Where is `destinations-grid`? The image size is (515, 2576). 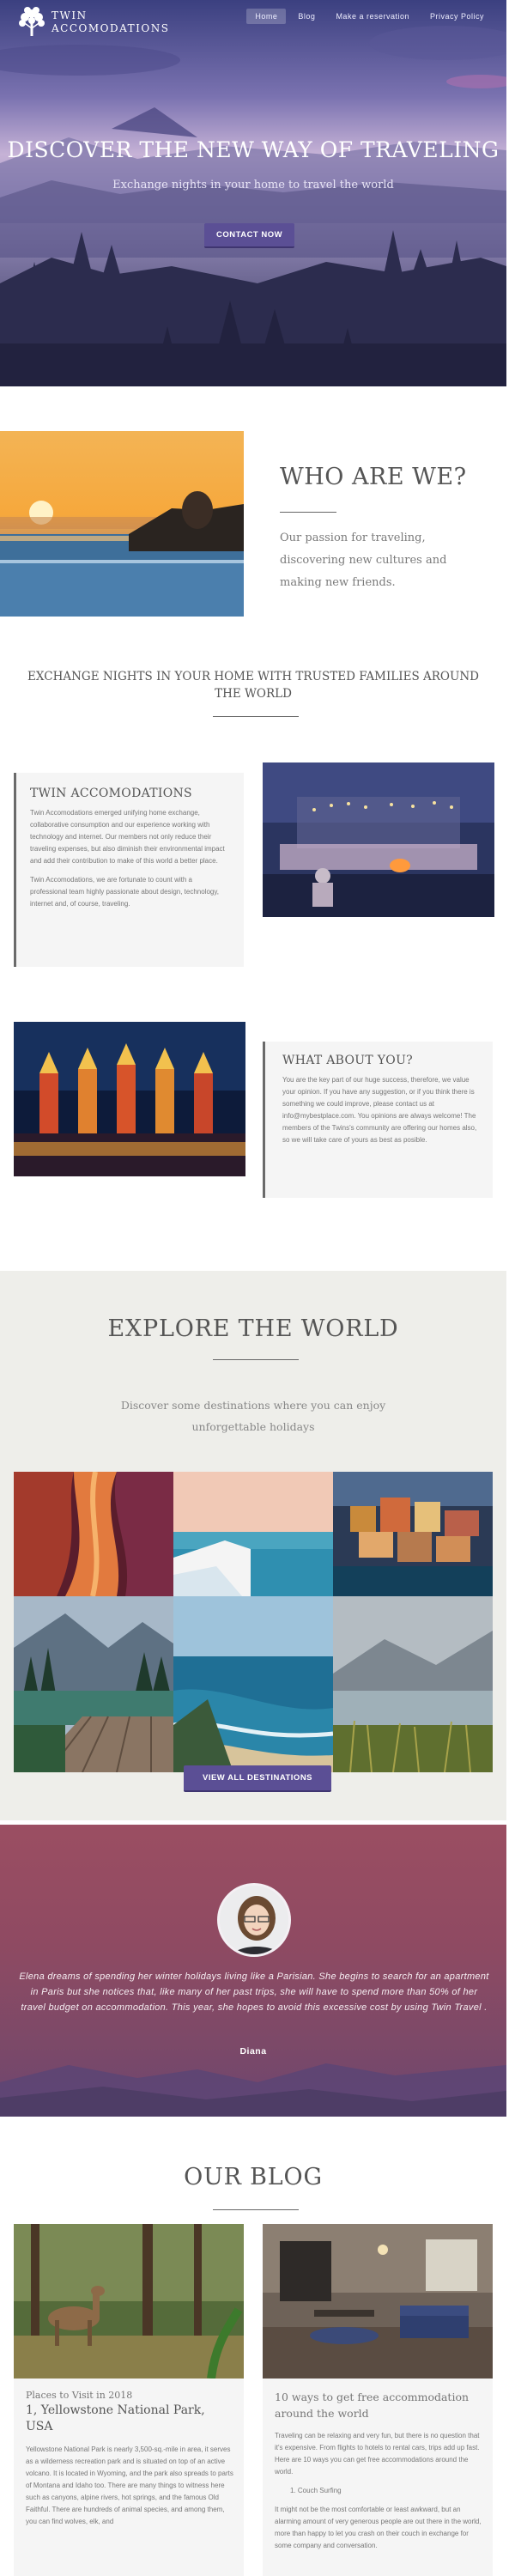 destinations-grid is located at coordinates (253, 1622).